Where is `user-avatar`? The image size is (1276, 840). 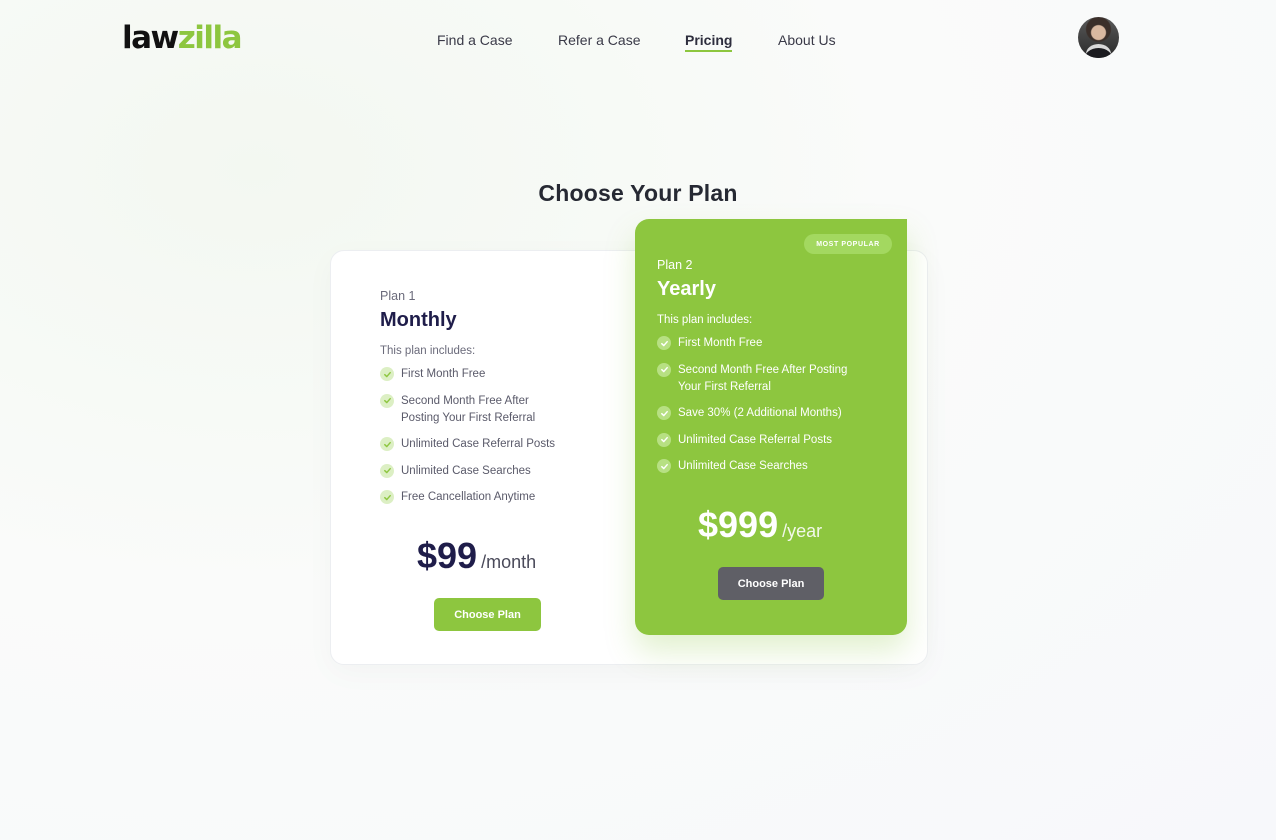 user-avatar is located at coordinates (1098, 37).